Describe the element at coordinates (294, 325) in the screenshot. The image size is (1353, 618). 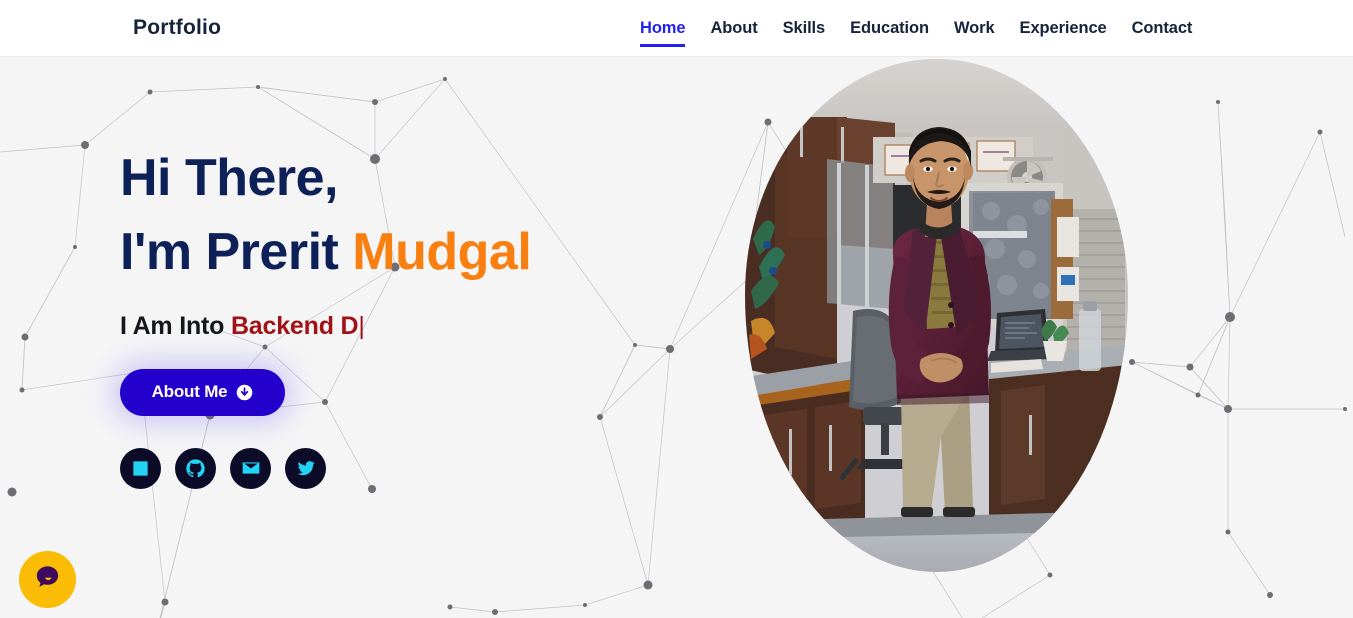
I see `hero-subtitle-typed-text: Backend D` at that location.